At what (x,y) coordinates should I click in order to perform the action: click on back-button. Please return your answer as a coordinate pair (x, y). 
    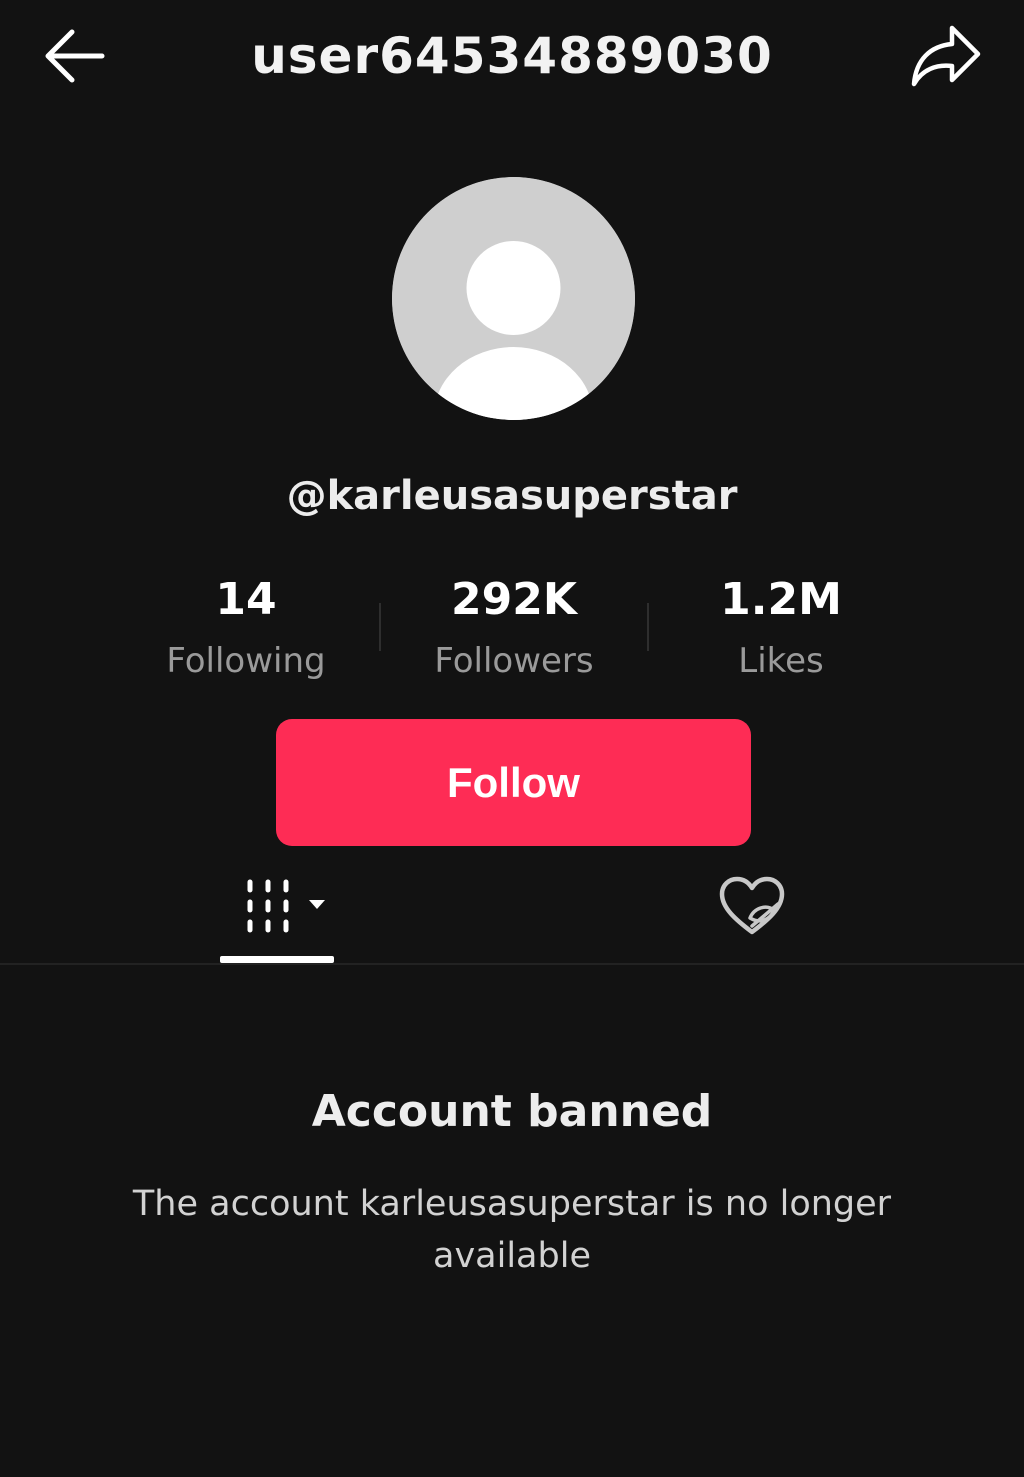
    Looking at the image, I should click on (74, 56).